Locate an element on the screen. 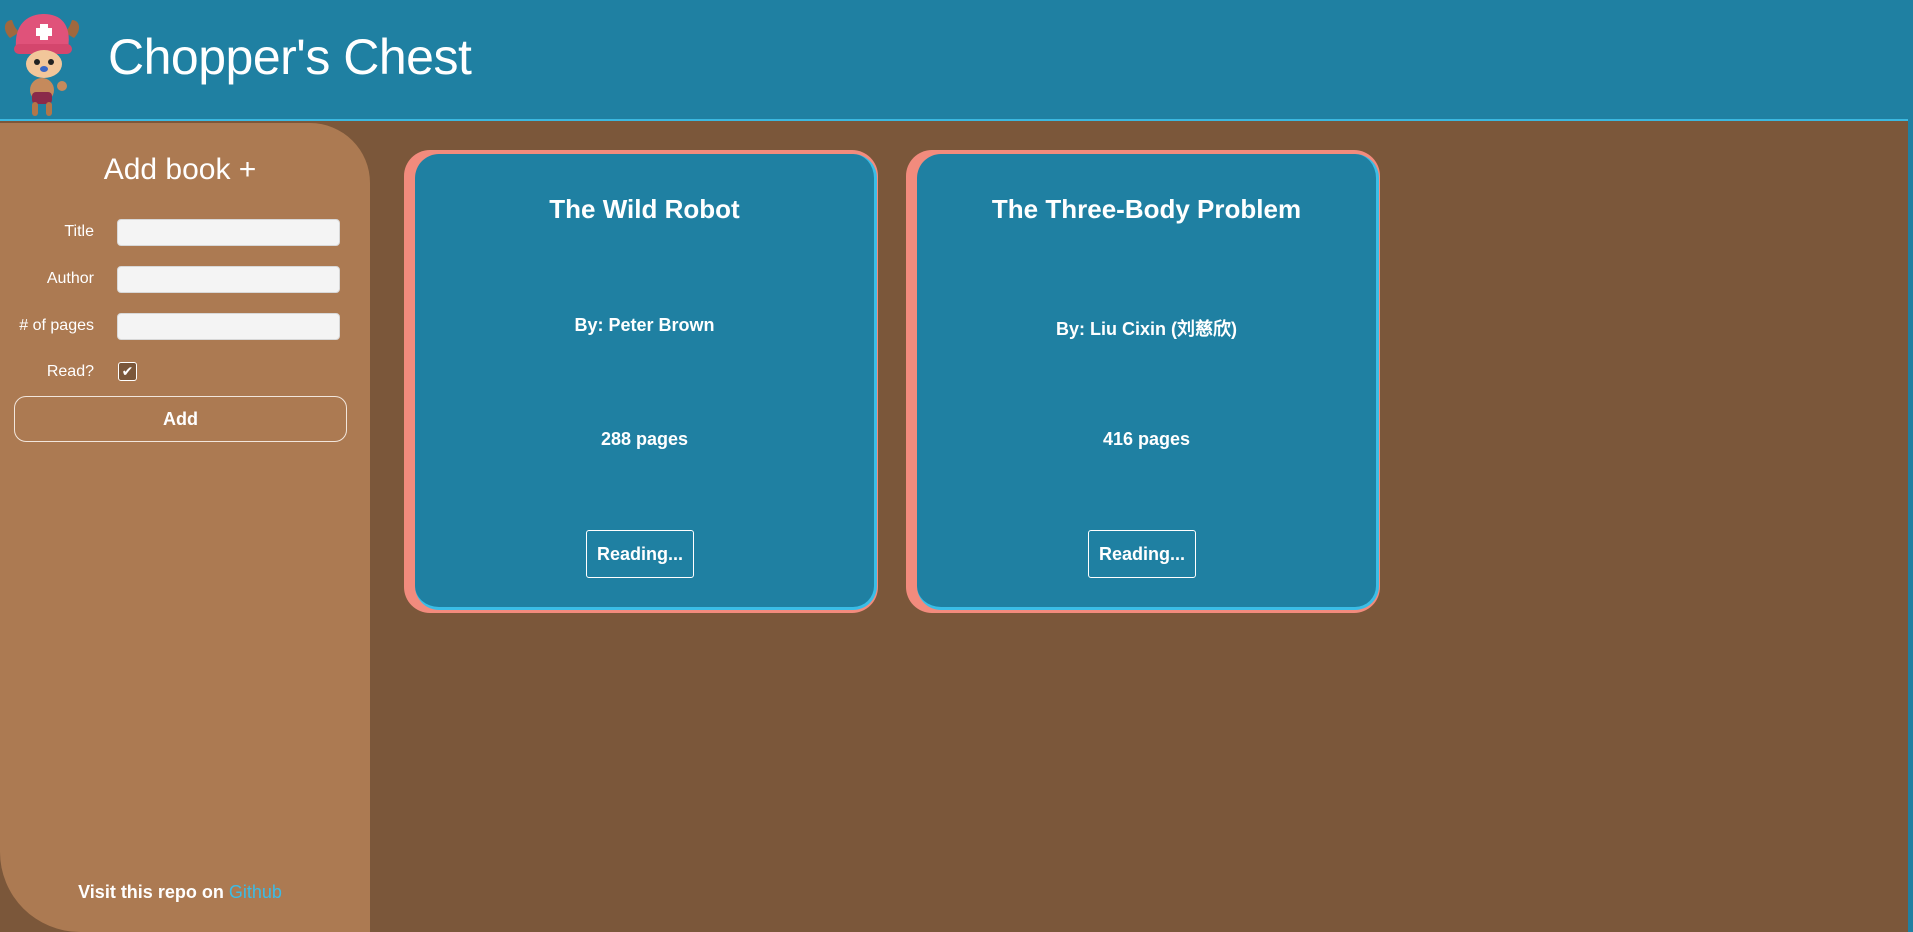 This screenshot has width=1913, height=932. title-row: Title is located at coordinates (185, 233).